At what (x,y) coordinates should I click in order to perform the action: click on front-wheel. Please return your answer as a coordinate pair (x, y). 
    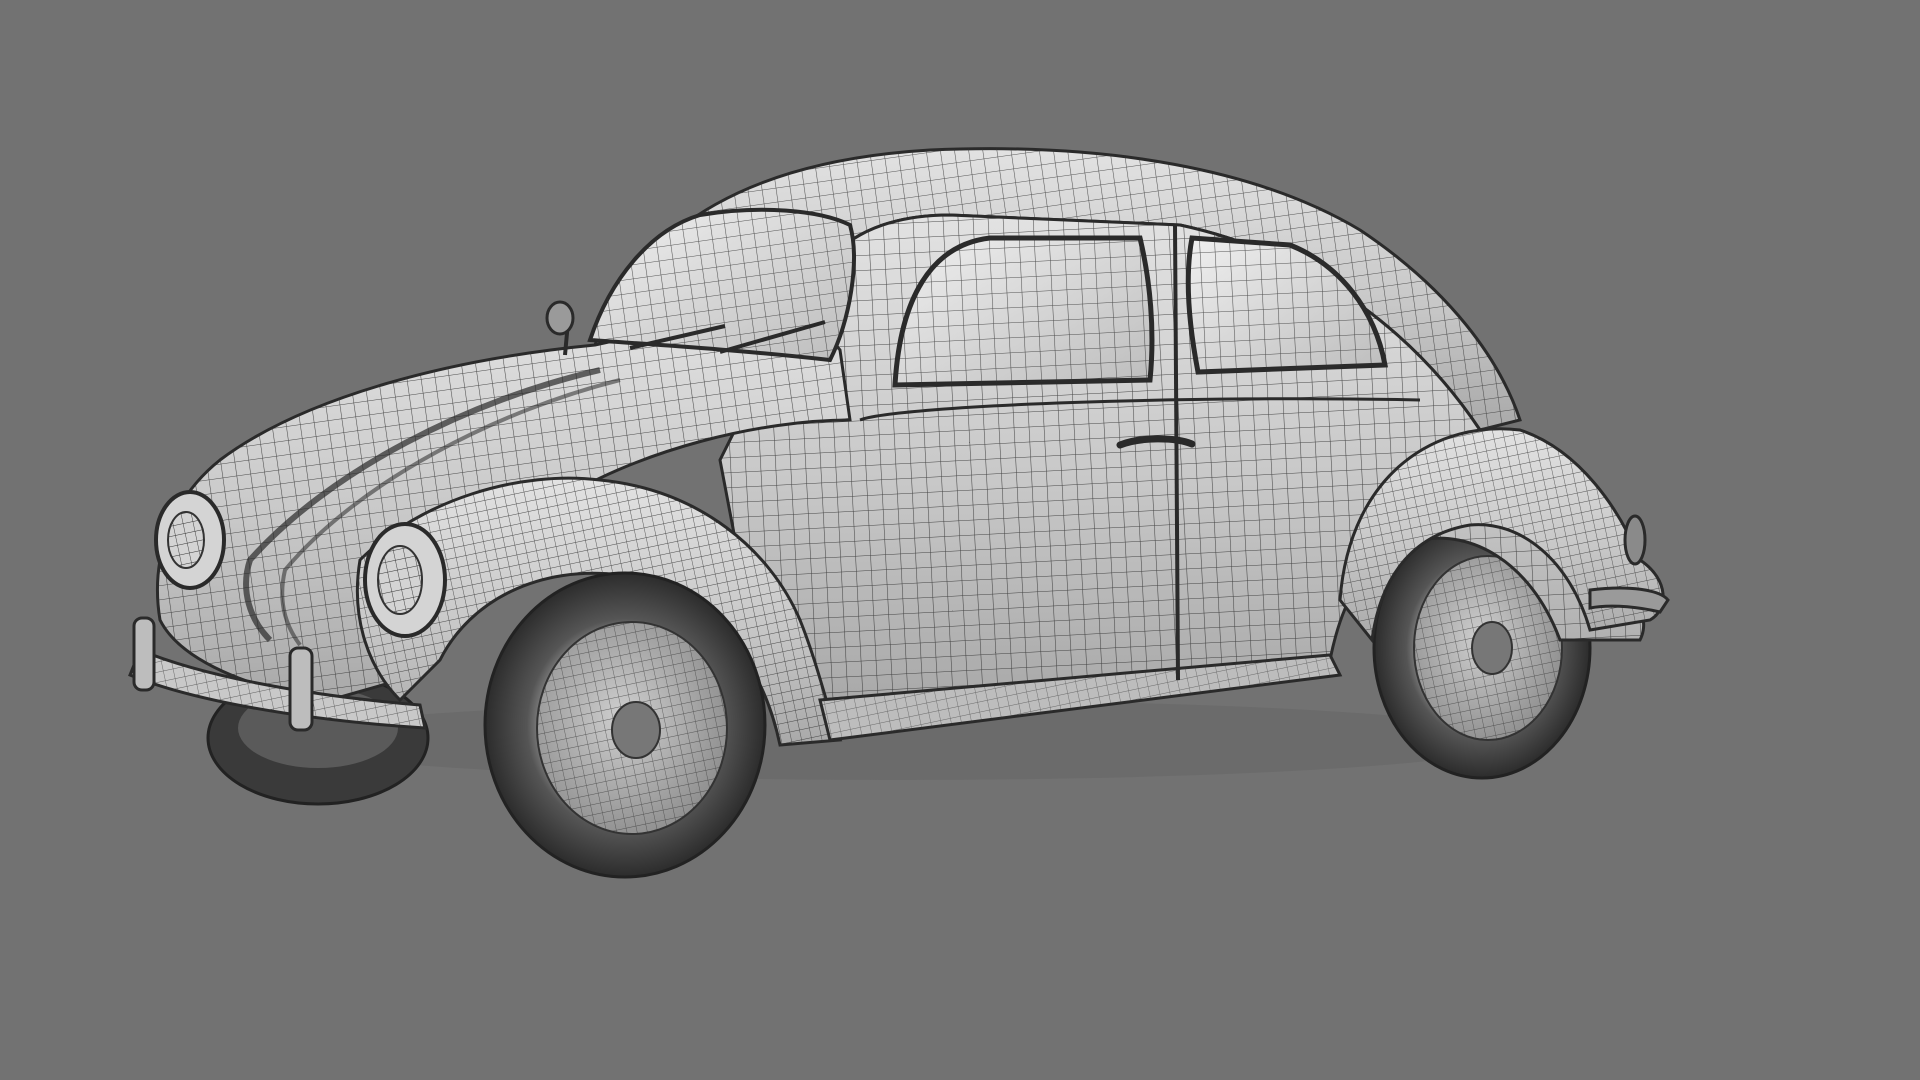
    Looking at the image, I should click on (625, 725).